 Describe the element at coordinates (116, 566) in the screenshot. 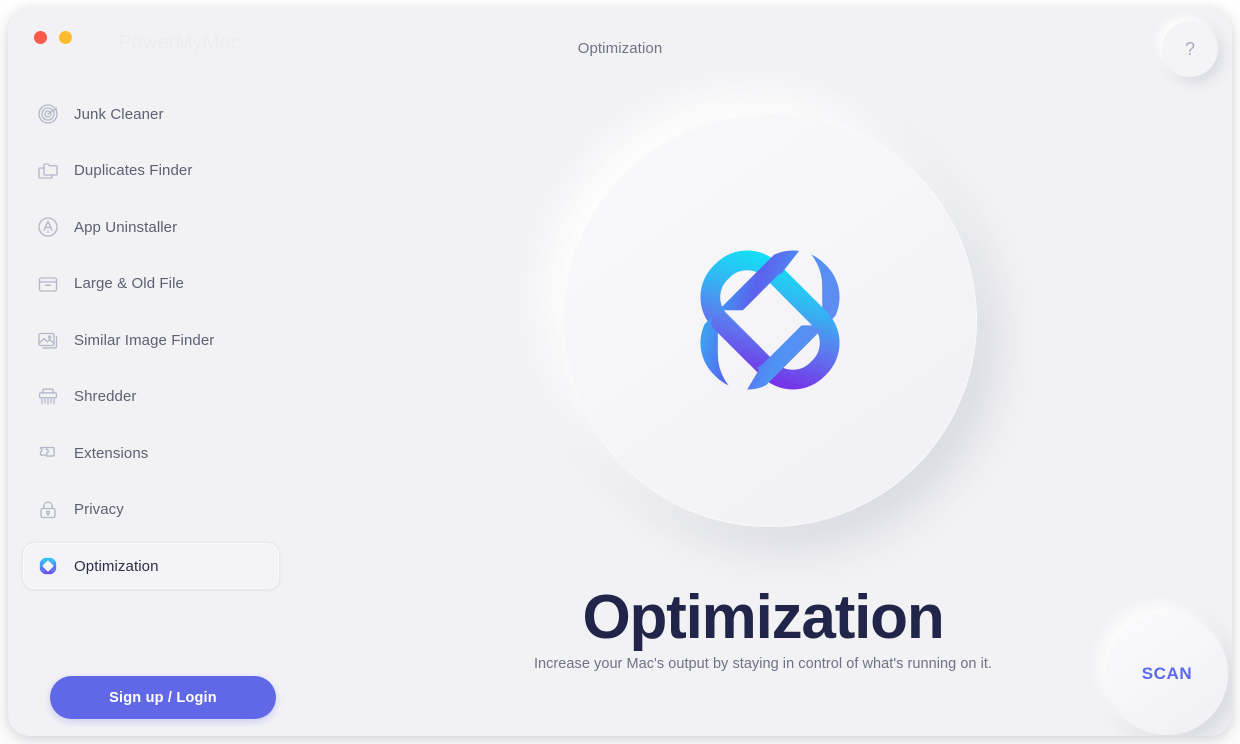

I see `sidebar-item-label: Optimization` at that location.